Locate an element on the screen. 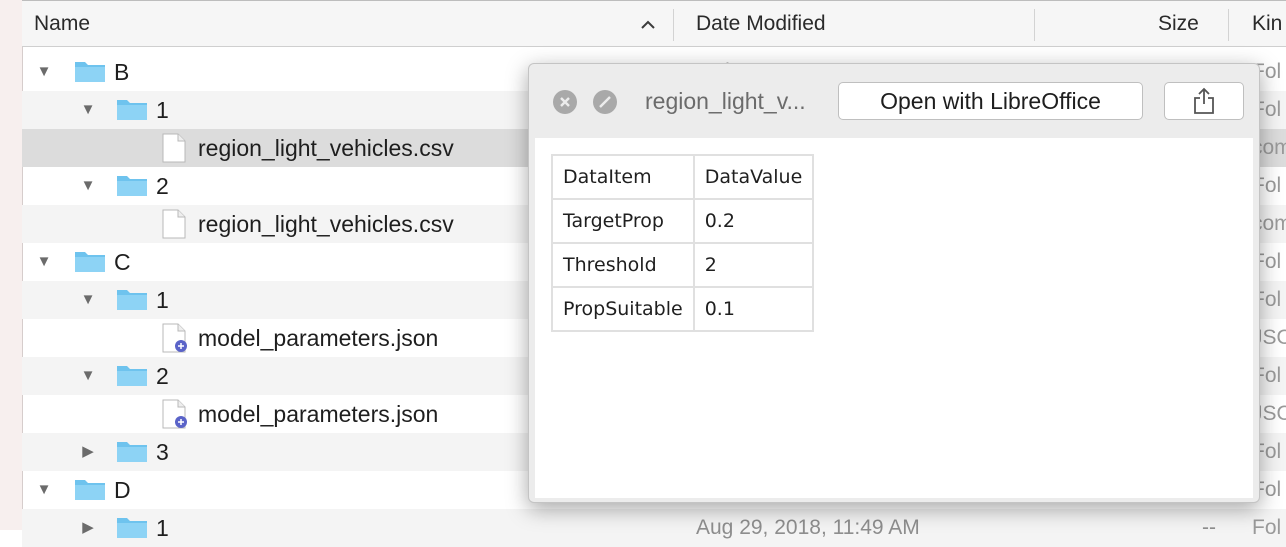 The image size is (1286, 547). share-button is located at coordinates (1204, 101).